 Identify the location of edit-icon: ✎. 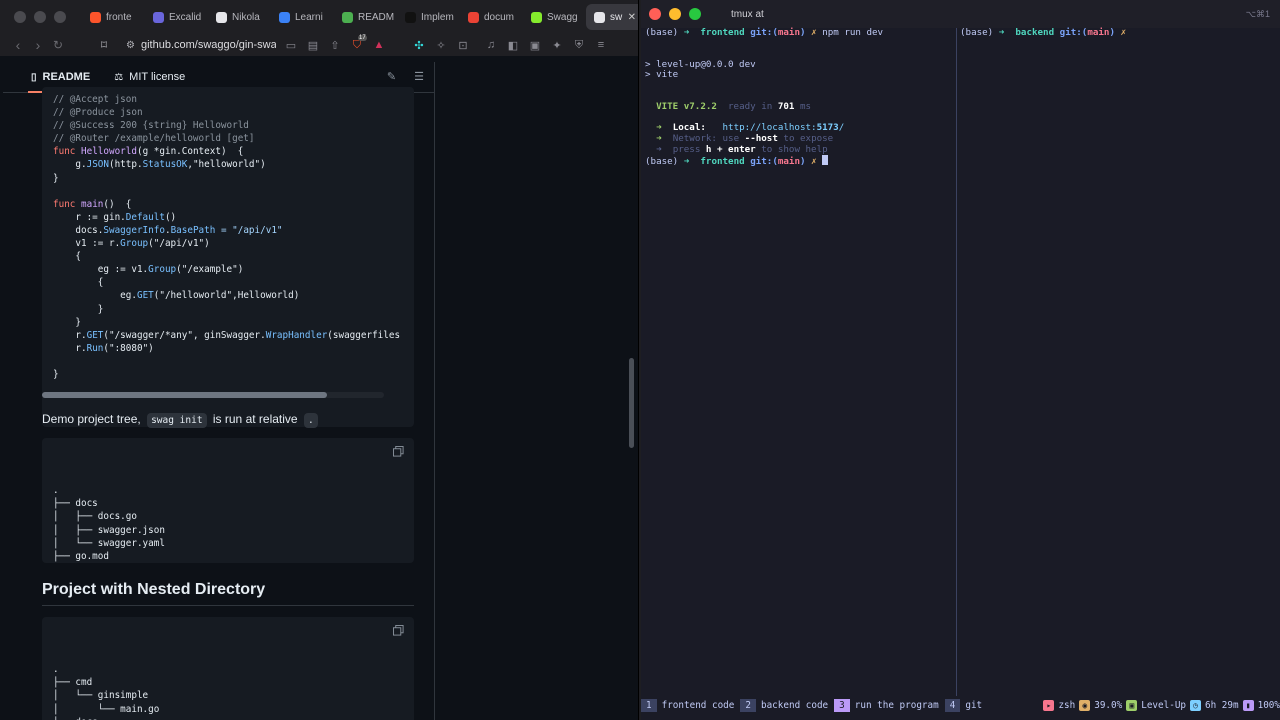
(391, 76).